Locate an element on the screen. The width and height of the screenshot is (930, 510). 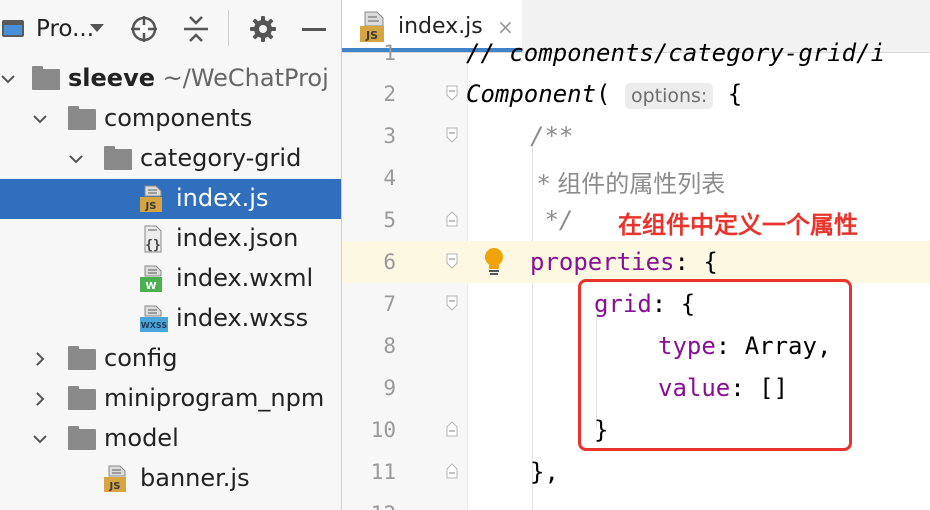
tree-item-banner-js: JS banner.js is located at coordinates (170, 479).